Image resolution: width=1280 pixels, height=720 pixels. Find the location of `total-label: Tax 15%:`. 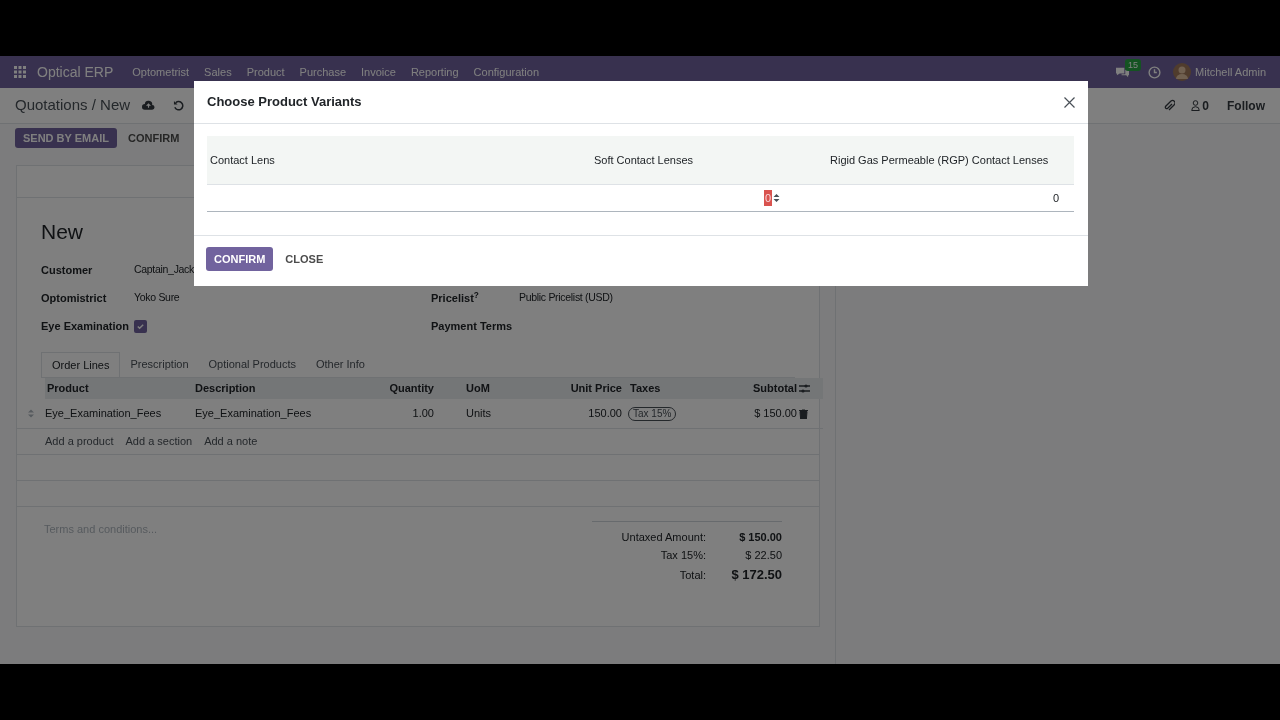

total-label: Tax 15%: is located at coordinates (683, 555).